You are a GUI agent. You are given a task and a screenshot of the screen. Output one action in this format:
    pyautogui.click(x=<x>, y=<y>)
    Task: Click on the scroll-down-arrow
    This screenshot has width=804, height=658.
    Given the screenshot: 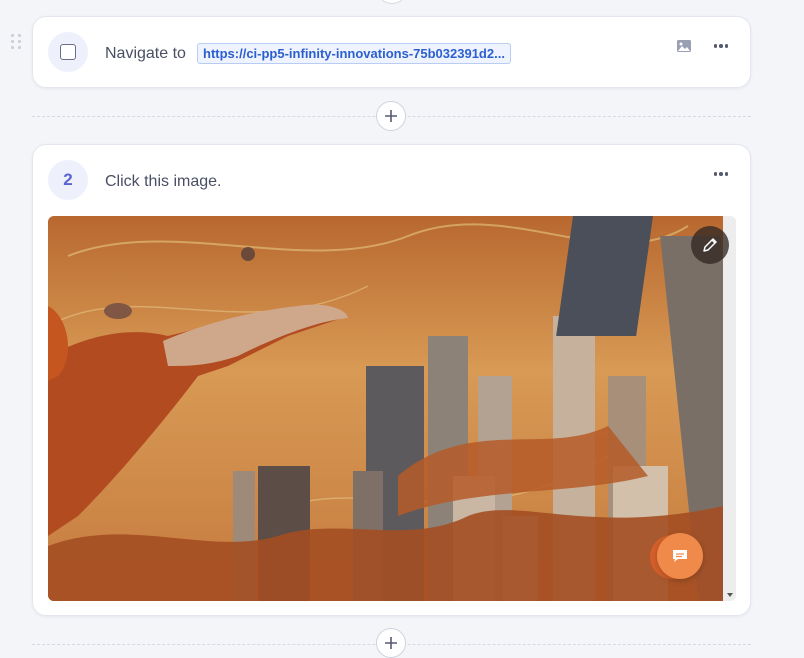 What is the action you would take?
    pyautogui.click(x=730, y=595)
    